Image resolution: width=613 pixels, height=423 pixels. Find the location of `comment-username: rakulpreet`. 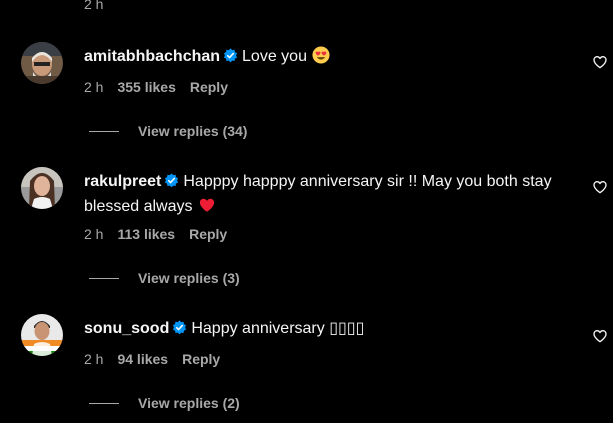

comment-username: rakulpreet is located at coordinates (122, 181).